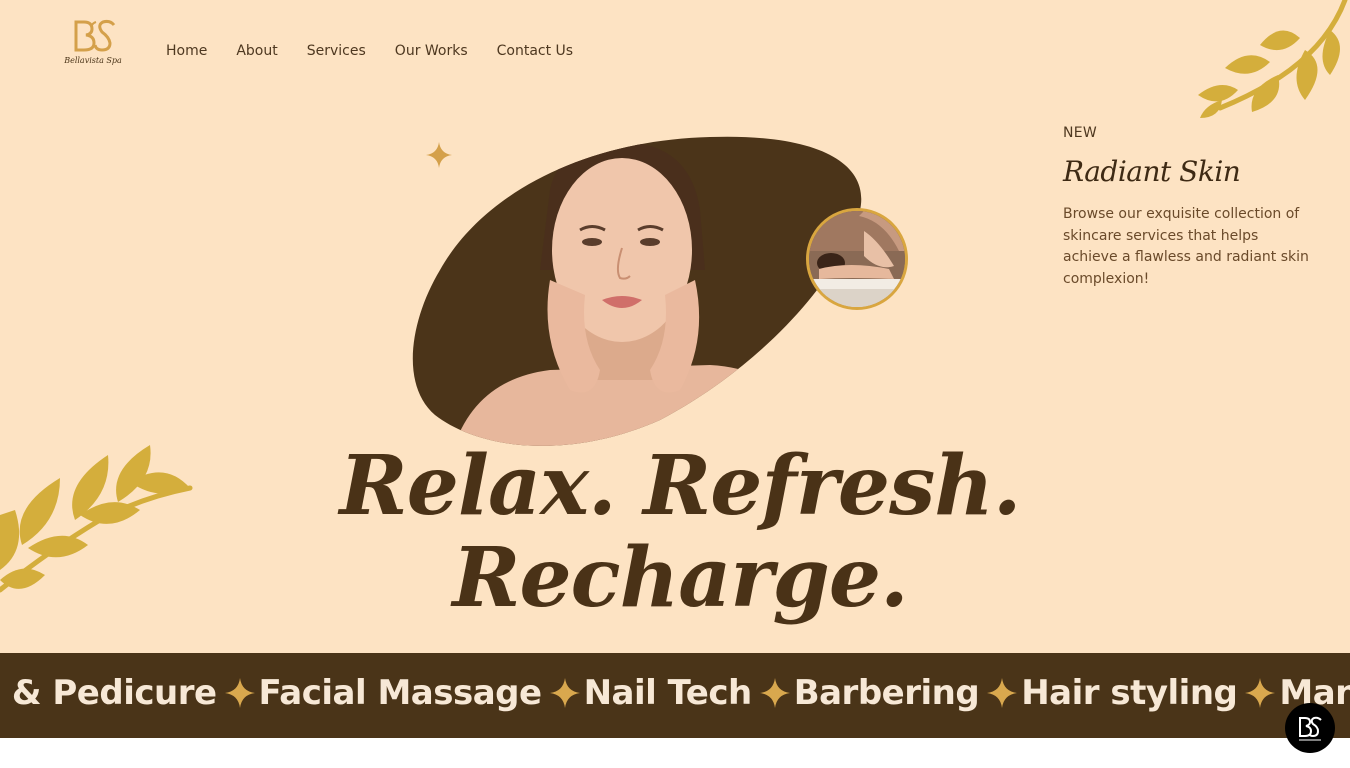 The width and height of the screenshot is (1350, 768). What do you see at coordinates (1152, 171) in the screenshot?
I see `promo-title: Radiant Skin` at bounding box center [1152, 171].